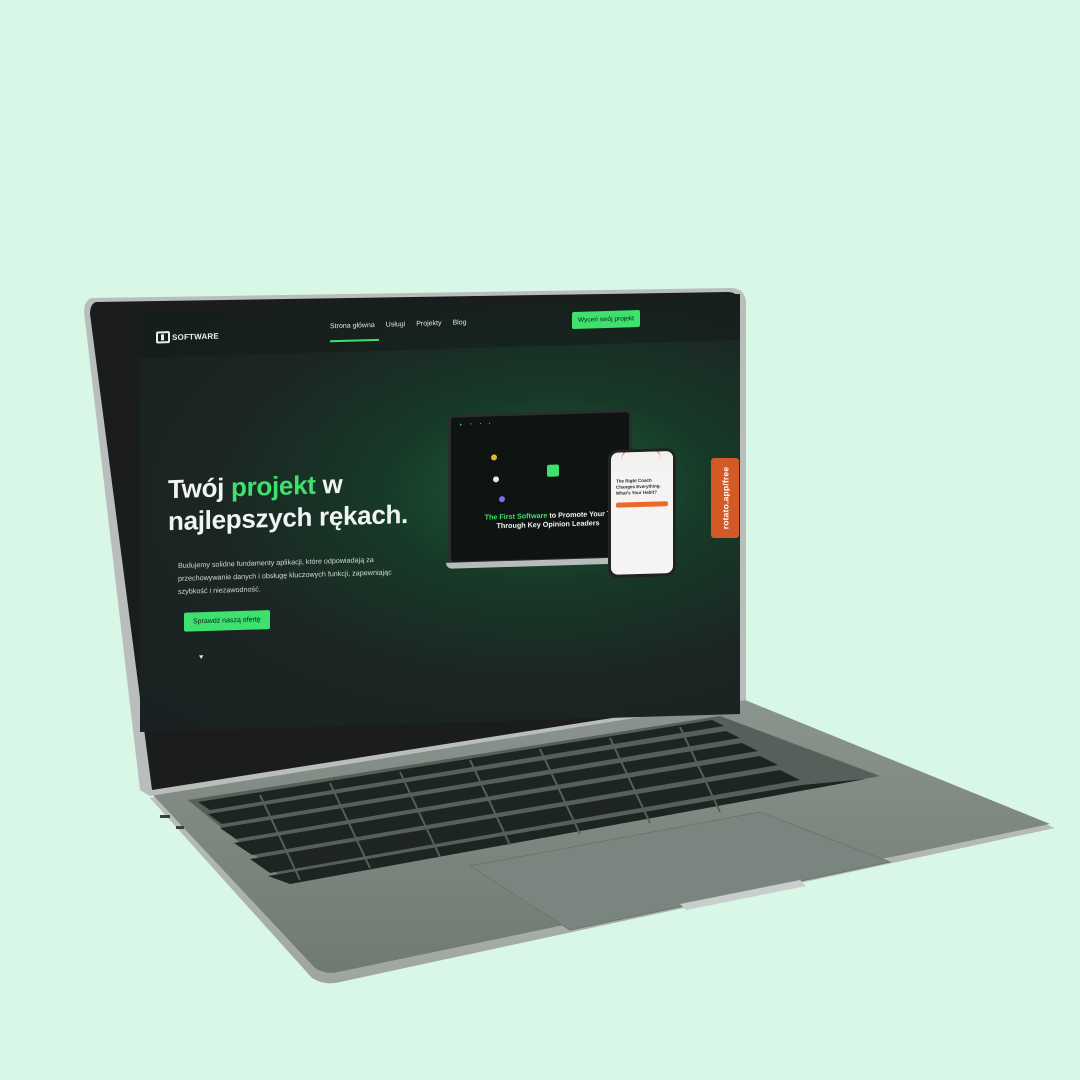  I want to click on main-nav: Strona główna Usługi Projekty Blog, so click(398, 330).